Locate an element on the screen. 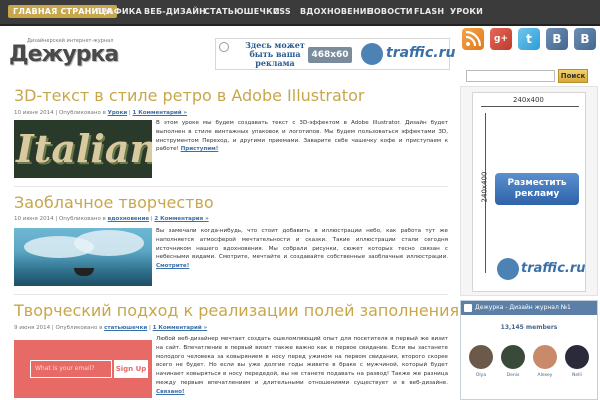 This screenshot has height=400, width=600. nav-item-inspiration: ВДОХНОВЕНИЕ is located at coordinates (336, 11).